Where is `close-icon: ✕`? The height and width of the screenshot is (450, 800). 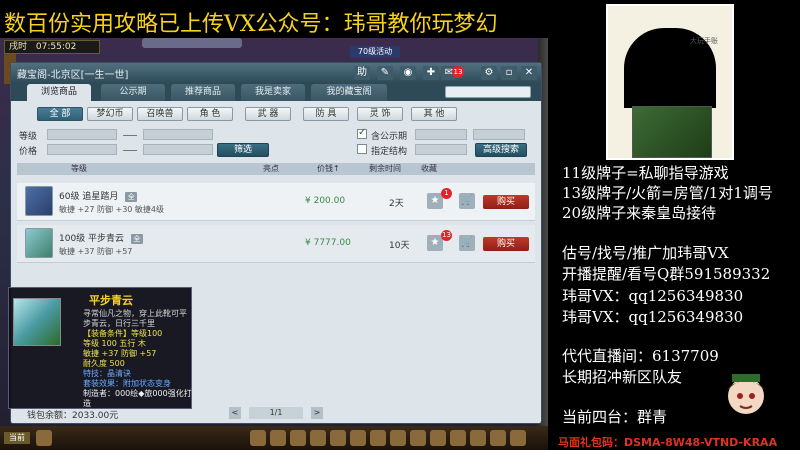
close-icon: ✕ is located at coordinates (529, 73).